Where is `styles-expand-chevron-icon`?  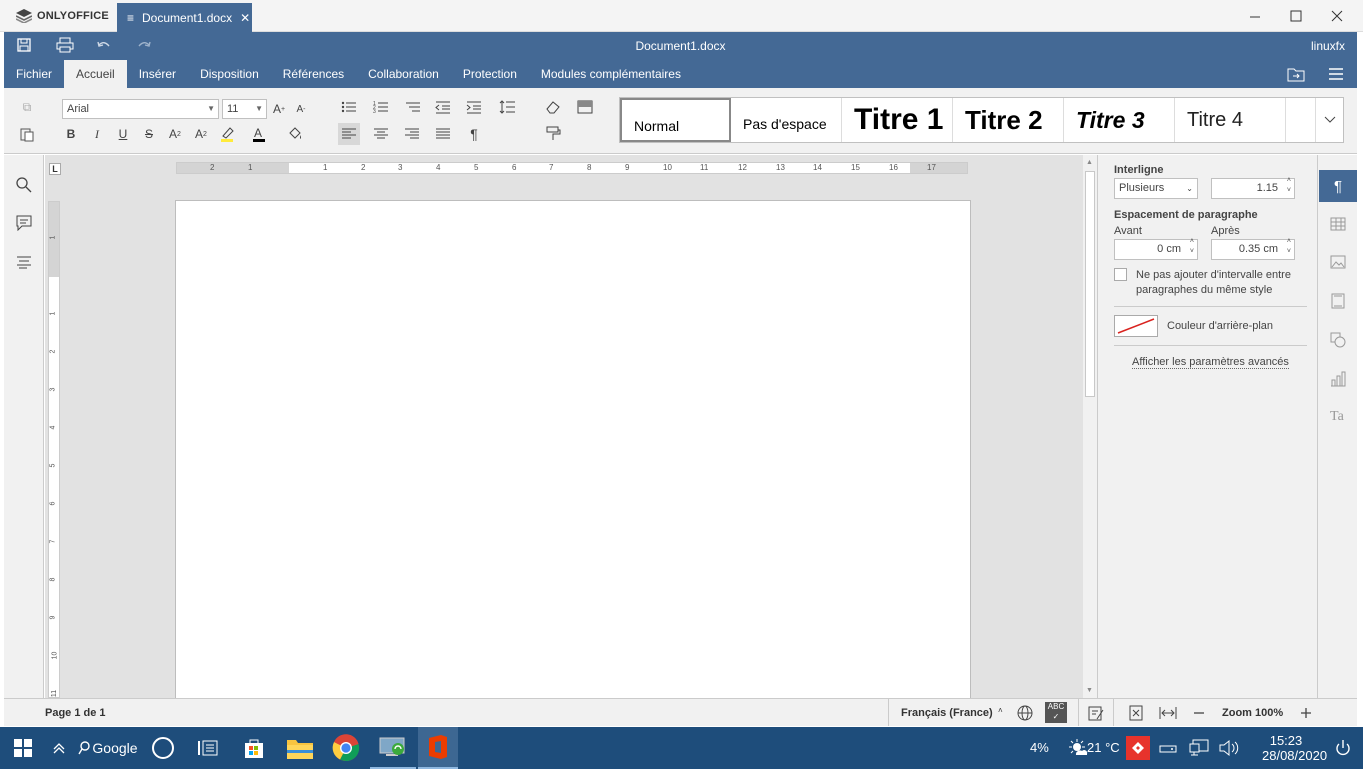 styles-expand-chevron-icon is located at coordinates (1329, 120).